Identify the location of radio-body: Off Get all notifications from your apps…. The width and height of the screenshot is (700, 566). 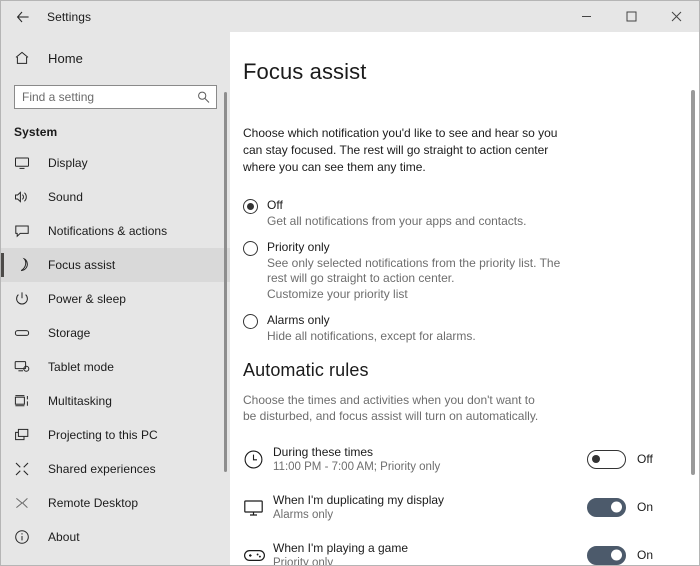
(468, 213).